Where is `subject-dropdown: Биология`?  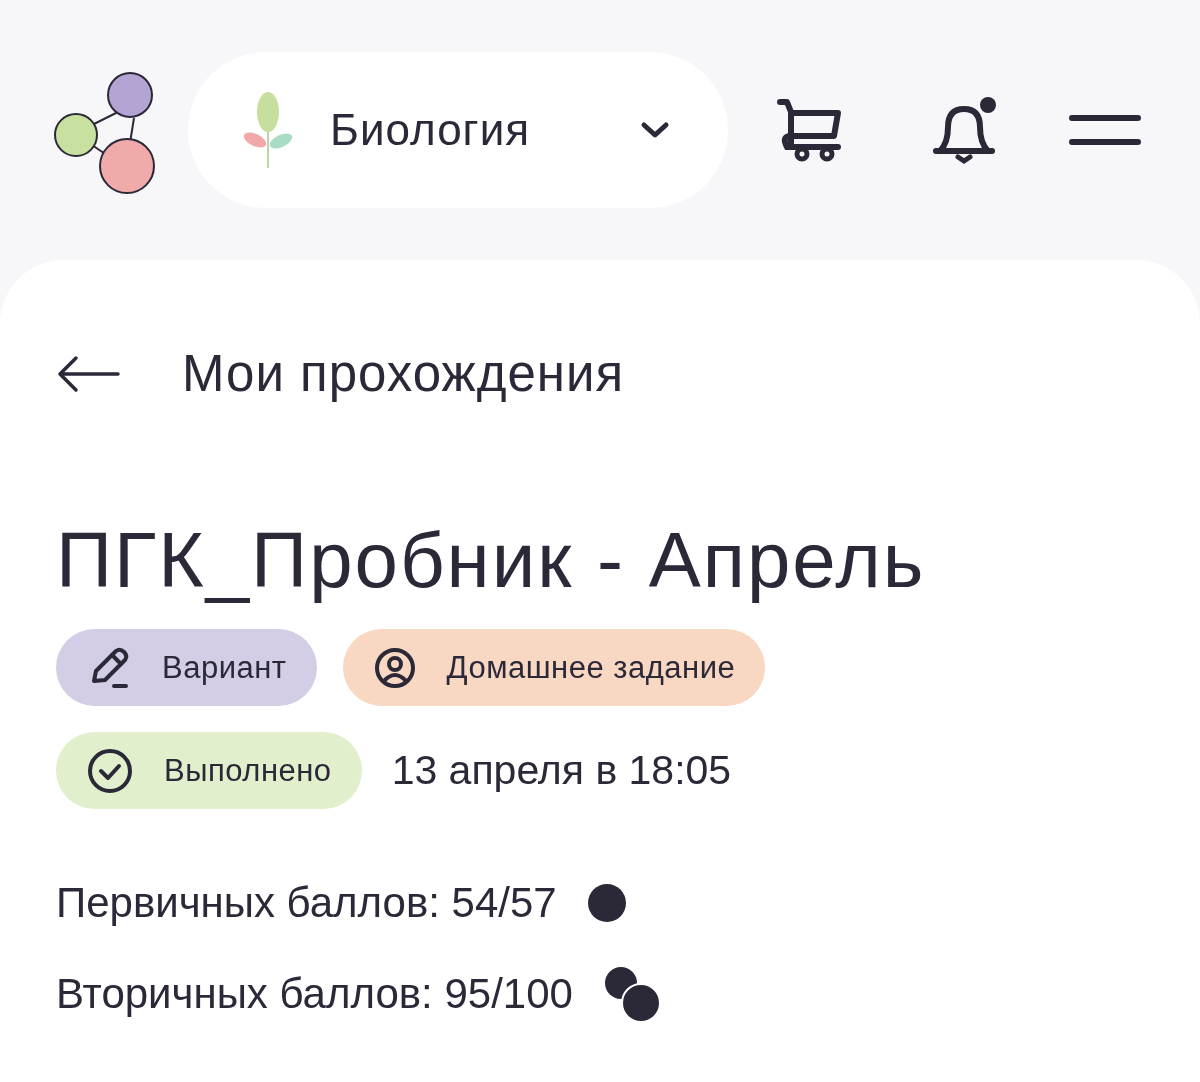 subject-dropdown: Биология is located at coordinates (458, 130).